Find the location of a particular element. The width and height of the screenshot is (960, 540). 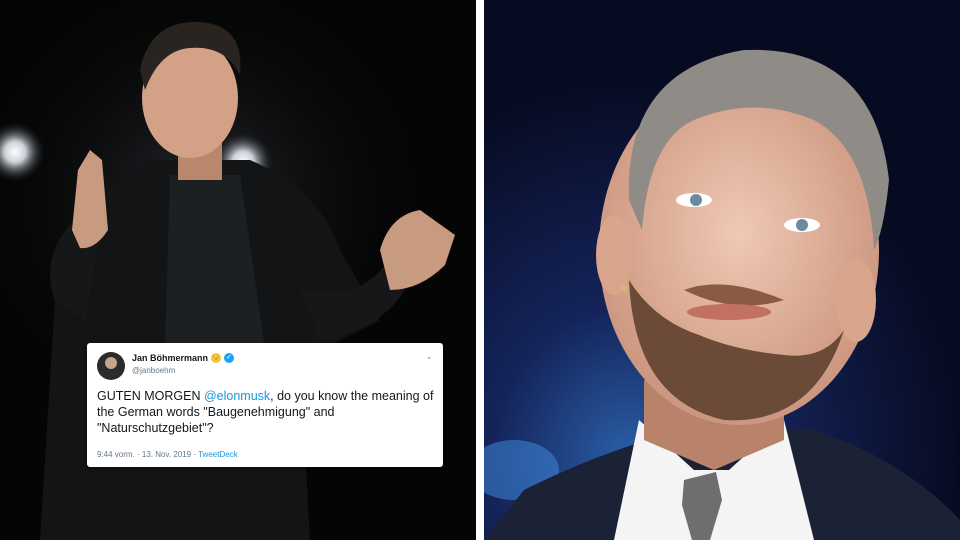

tweet-source-link: TweetDeck is located at coordinates (218, 454).